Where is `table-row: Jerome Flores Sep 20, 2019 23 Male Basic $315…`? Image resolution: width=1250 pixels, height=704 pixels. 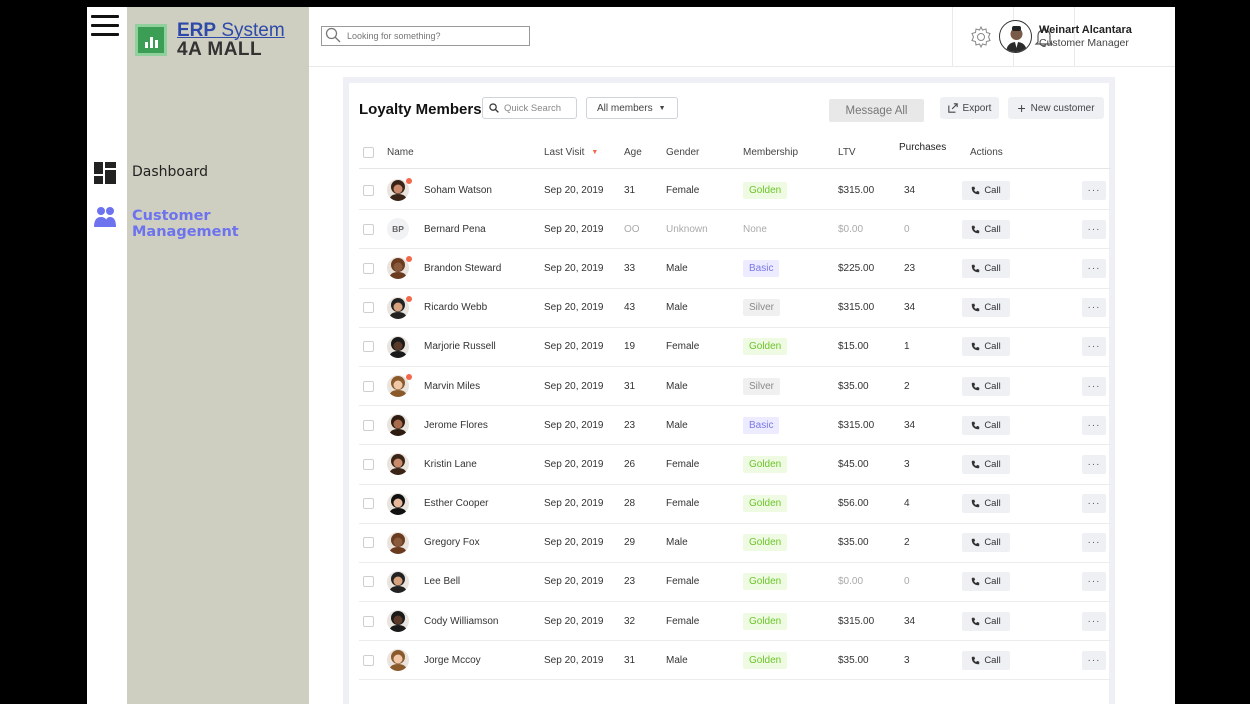 table-row: Jerome Flores Sep 20, 2019 23 Male Basic $315… is located at coordinates (735, 426).